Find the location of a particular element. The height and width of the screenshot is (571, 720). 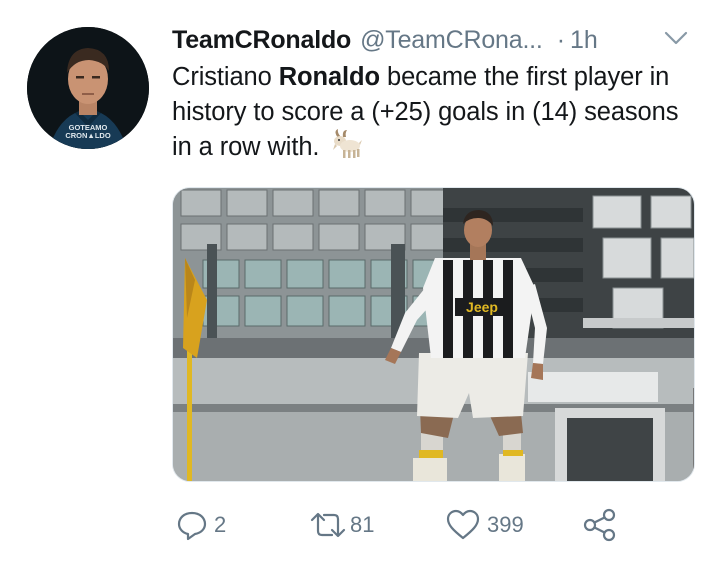

tweet-text-part1: Cristiano is located at coordinates (225, 77).